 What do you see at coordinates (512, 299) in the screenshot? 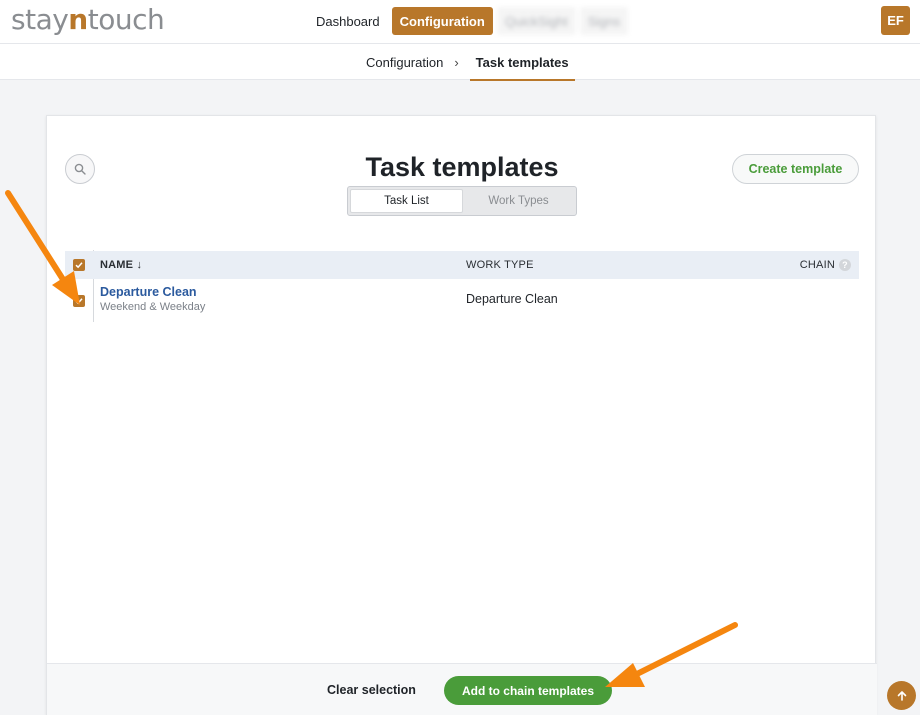
I see `template-work-type: Departure Clean` at bounding box center [512, 299].